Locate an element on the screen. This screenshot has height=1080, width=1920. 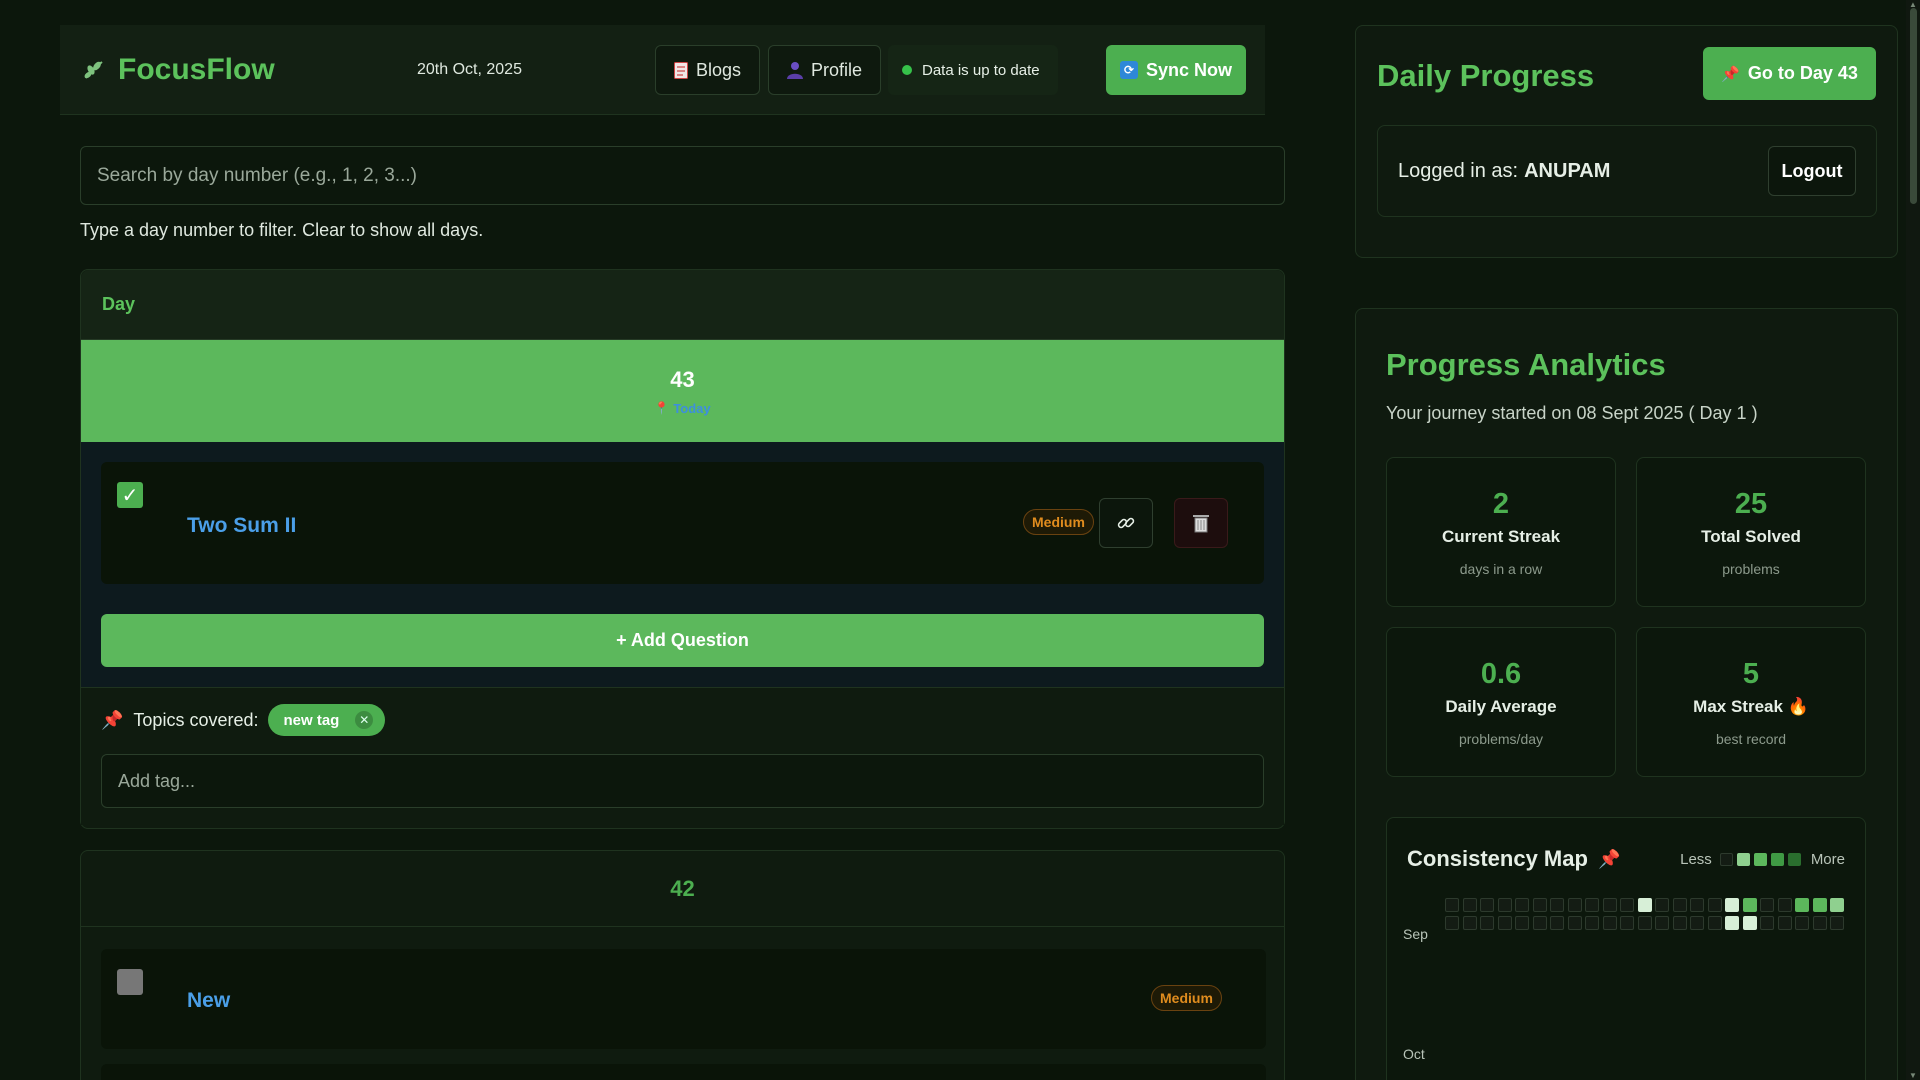
column-header-day: Day is located at coordinates (119, 304).